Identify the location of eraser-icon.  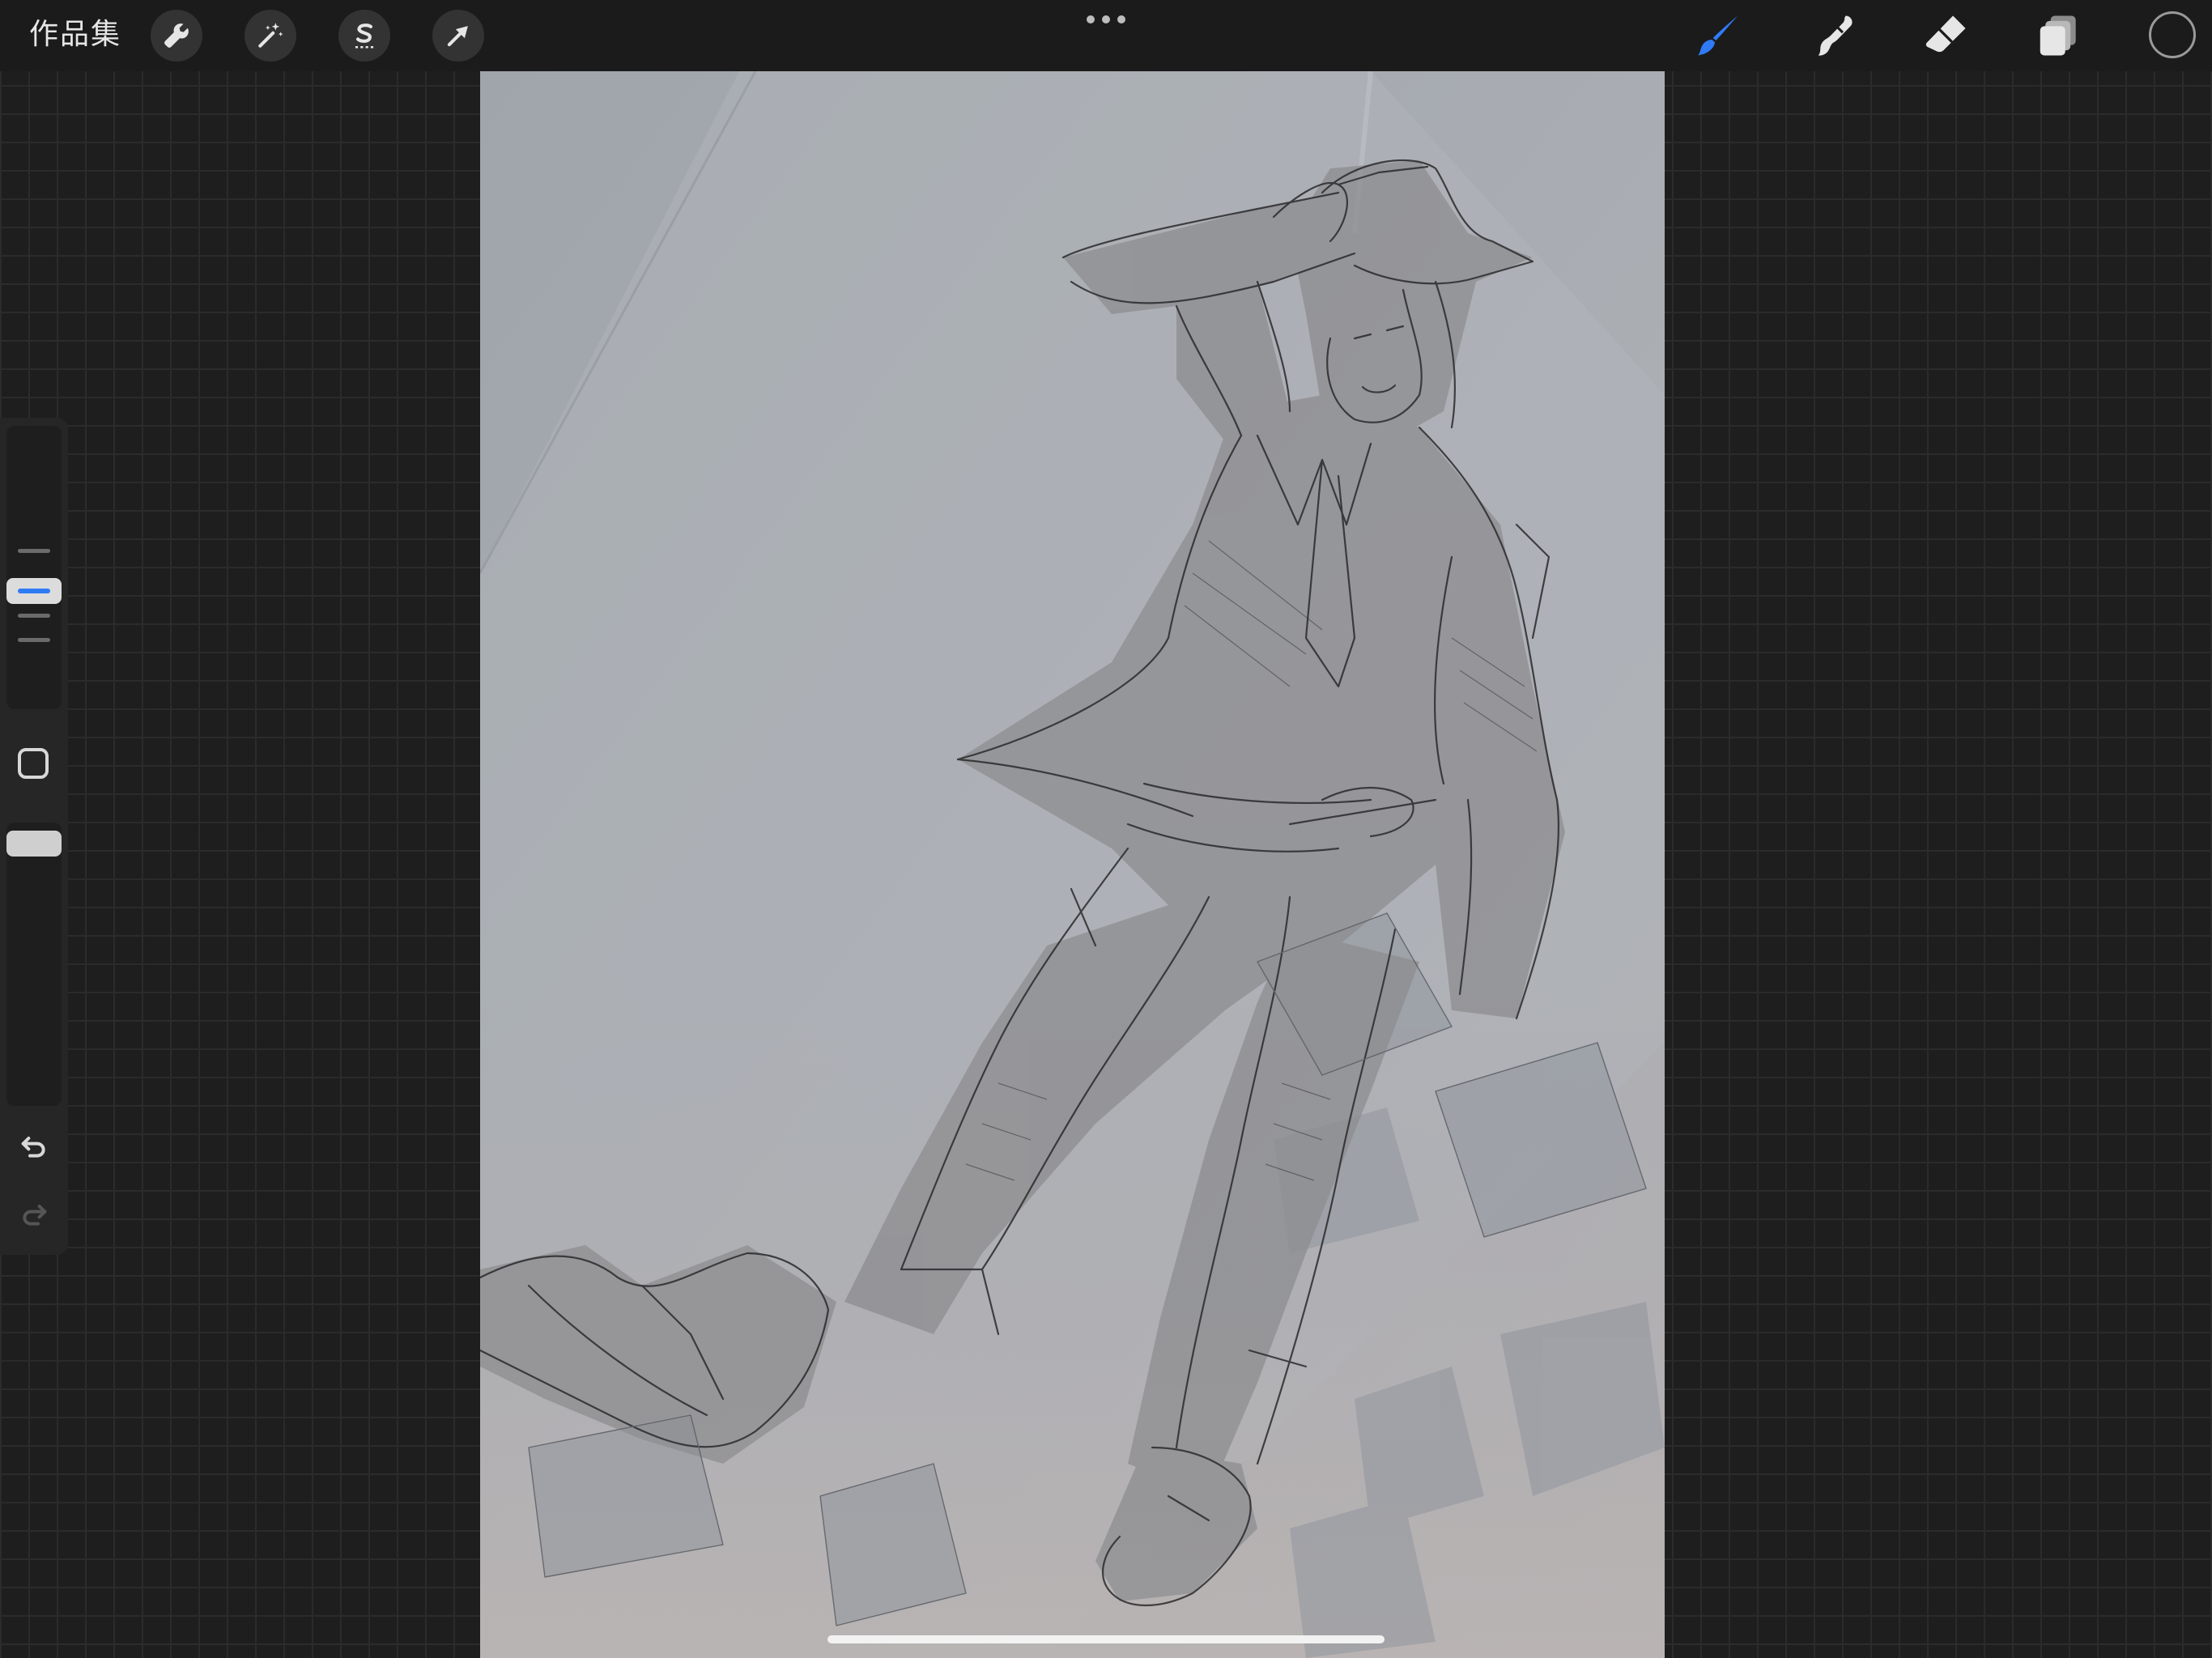
(1946, 34).